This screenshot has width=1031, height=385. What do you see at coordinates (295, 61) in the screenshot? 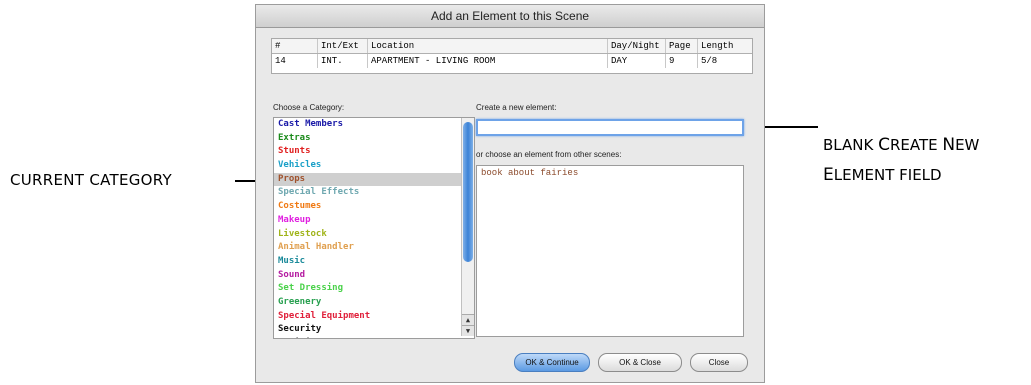
I see `cell-number: 14` at bounding box center [295, 61].